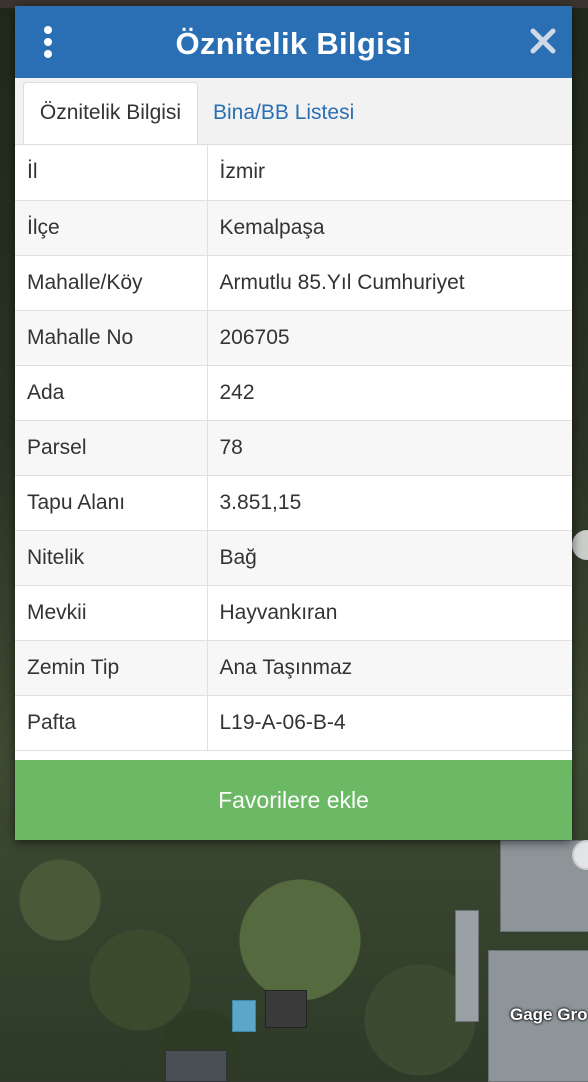 The height and width of the screenshot is (1082, 588). What do you see at coordinates (389, 503) in the screenshot?
I see `row-value: 3.851,15` at bounding box center [389, 503].